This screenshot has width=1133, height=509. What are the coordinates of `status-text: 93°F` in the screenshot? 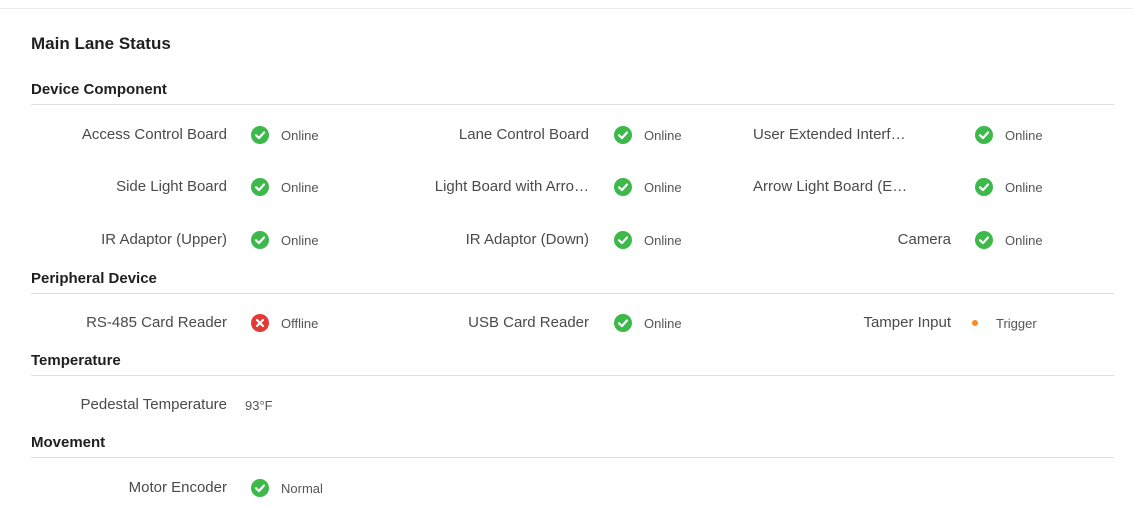 It's located at (259, 405).